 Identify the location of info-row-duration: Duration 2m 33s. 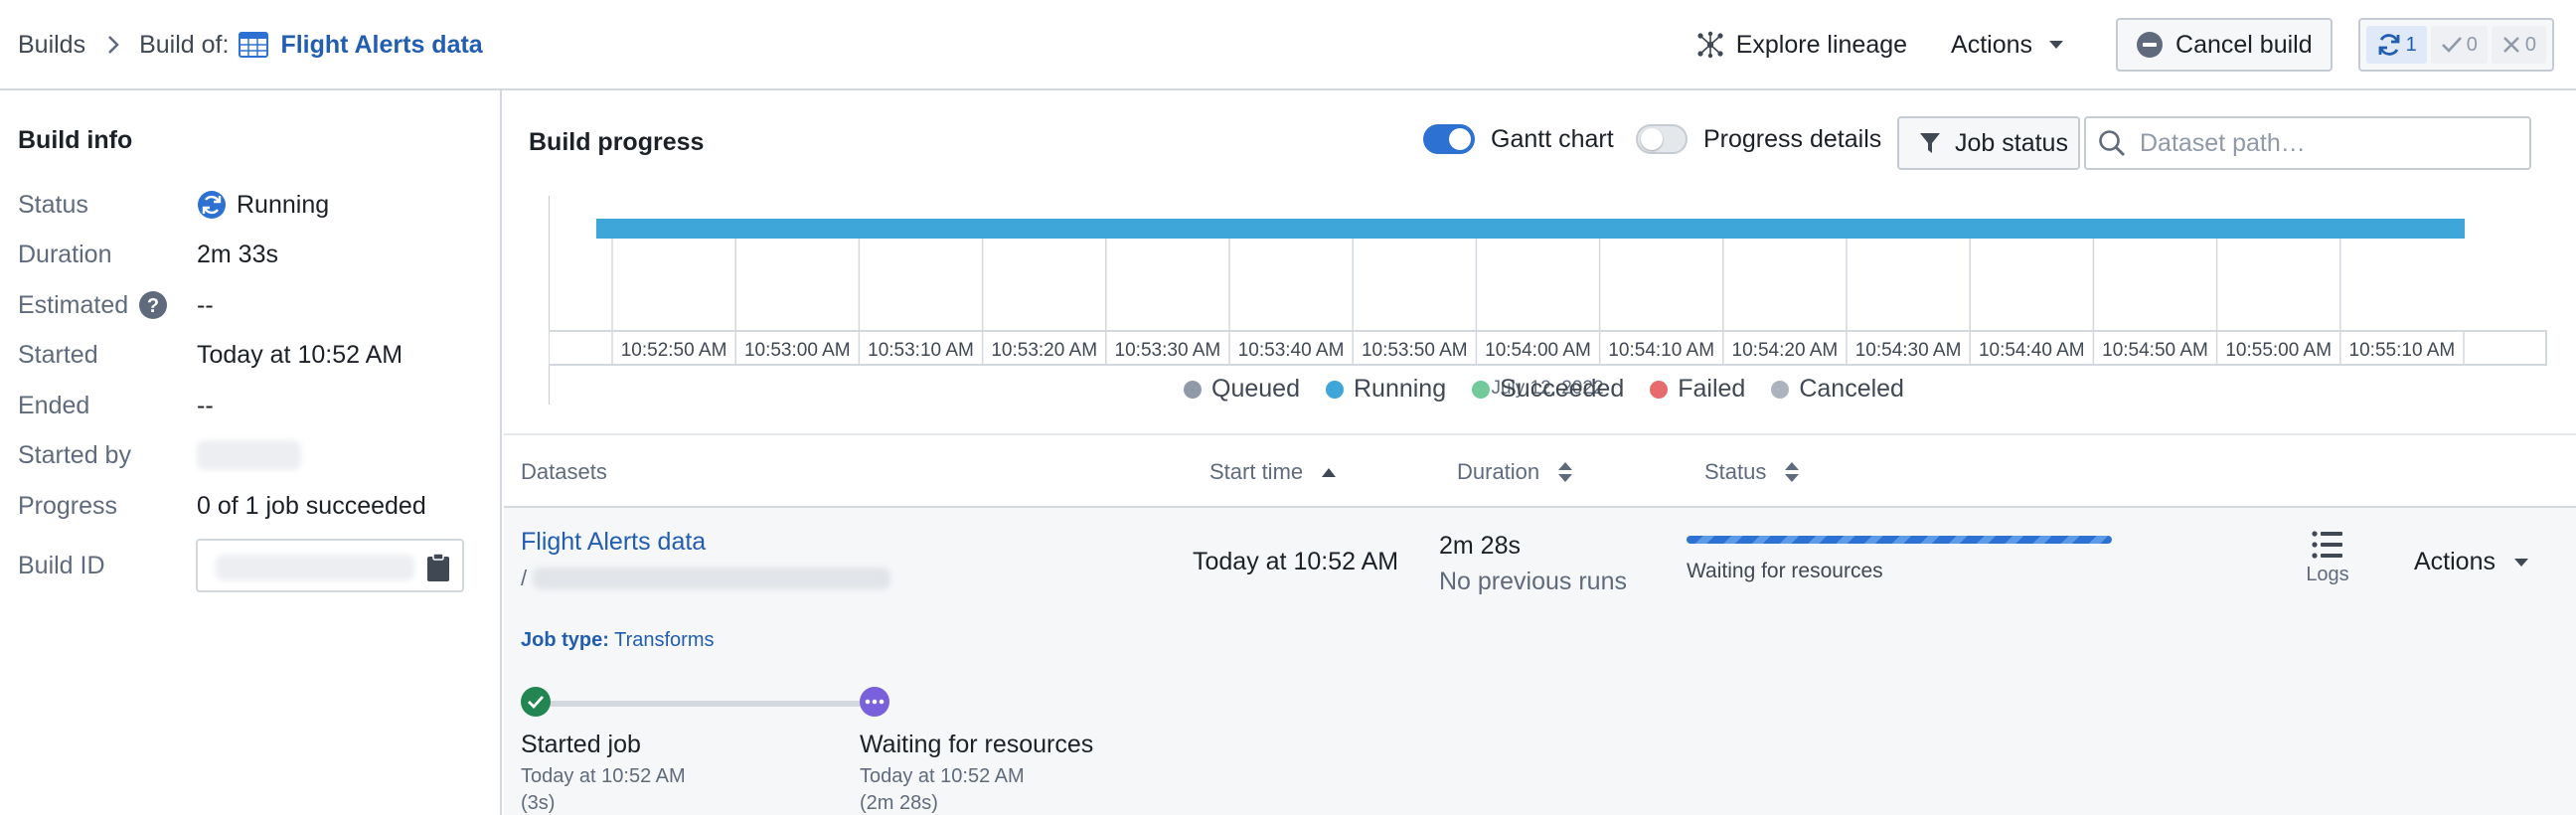
(148, 254).